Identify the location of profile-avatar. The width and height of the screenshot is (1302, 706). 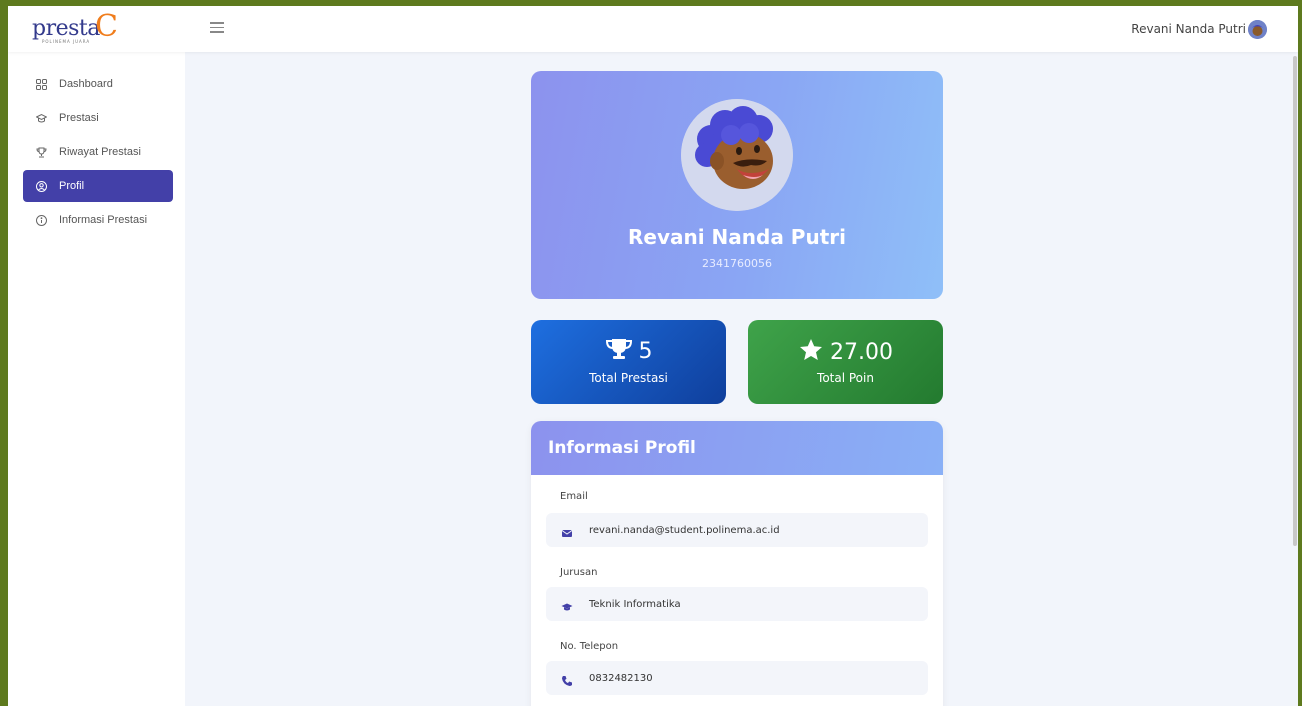
(737, 155).